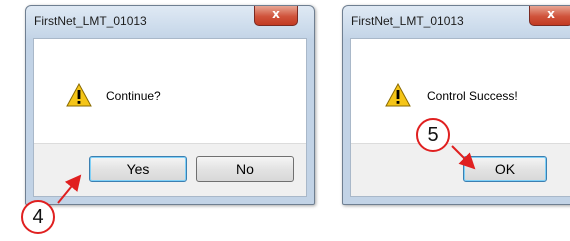 The image size is (570, 241). Describe the element at coordinates (69, 189) in the screenshot. I see `step-4-arrow` at that location.